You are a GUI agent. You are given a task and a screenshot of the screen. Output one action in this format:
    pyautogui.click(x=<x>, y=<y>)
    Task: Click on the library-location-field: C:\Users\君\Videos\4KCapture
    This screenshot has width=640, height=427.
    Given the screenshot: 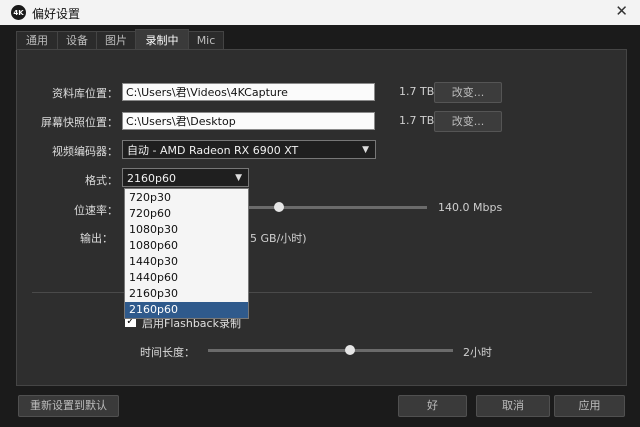 What is the action you would take?
    pyautogui.click(x=248, y=92)
    